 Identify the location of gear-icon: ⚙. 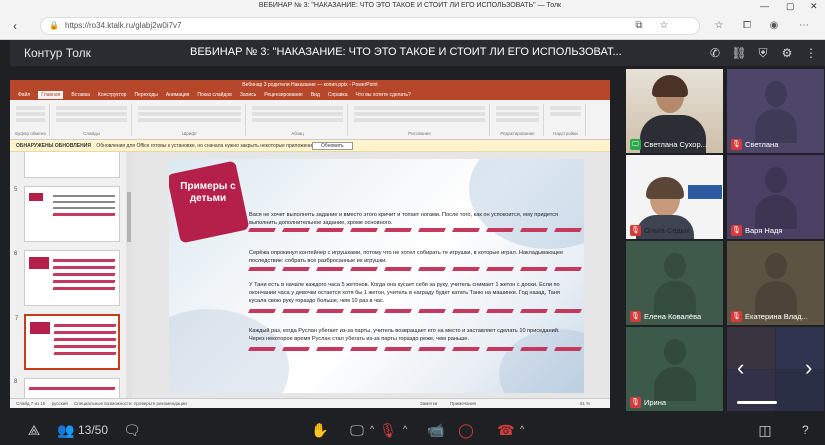
(787, 53).